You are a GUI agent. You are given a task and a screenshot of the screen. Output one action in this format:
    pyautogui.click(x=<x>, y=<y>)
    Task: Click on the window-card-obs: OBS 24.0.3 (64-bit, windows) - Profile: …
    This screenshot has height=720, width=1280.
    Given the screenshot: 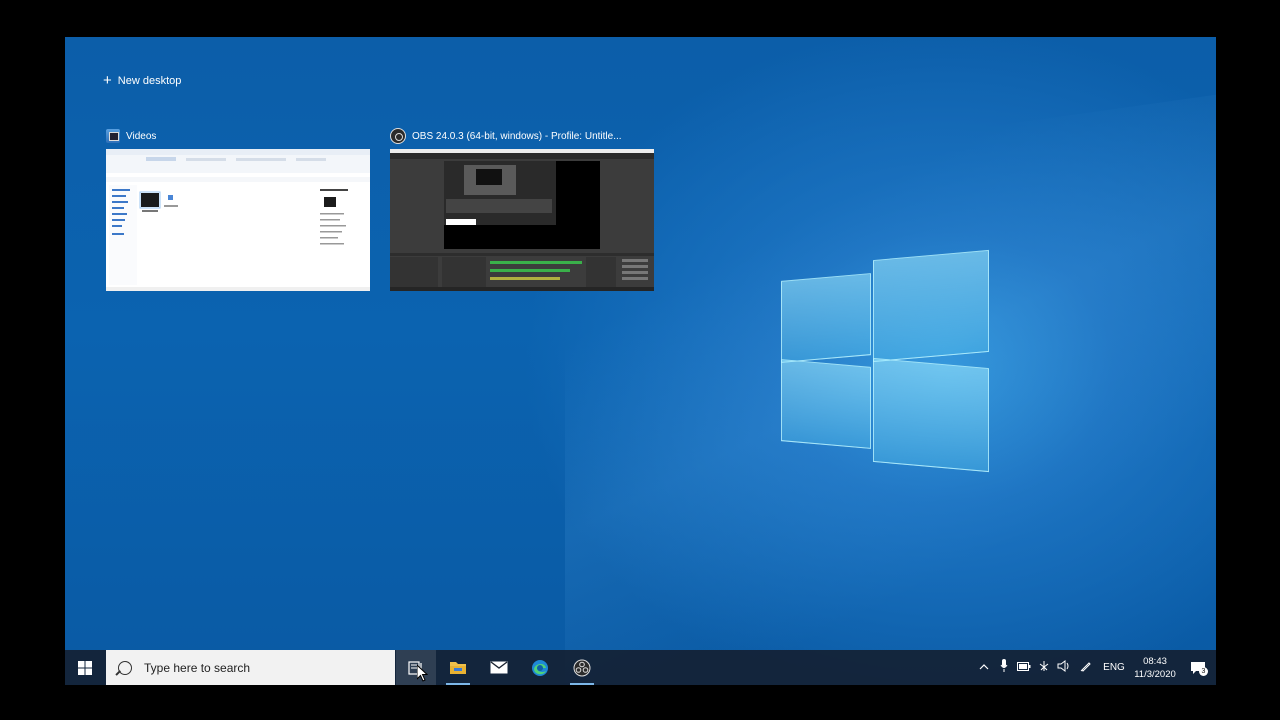 What is the action you would take?
    pyautogui.click(x=522, y=209)
    